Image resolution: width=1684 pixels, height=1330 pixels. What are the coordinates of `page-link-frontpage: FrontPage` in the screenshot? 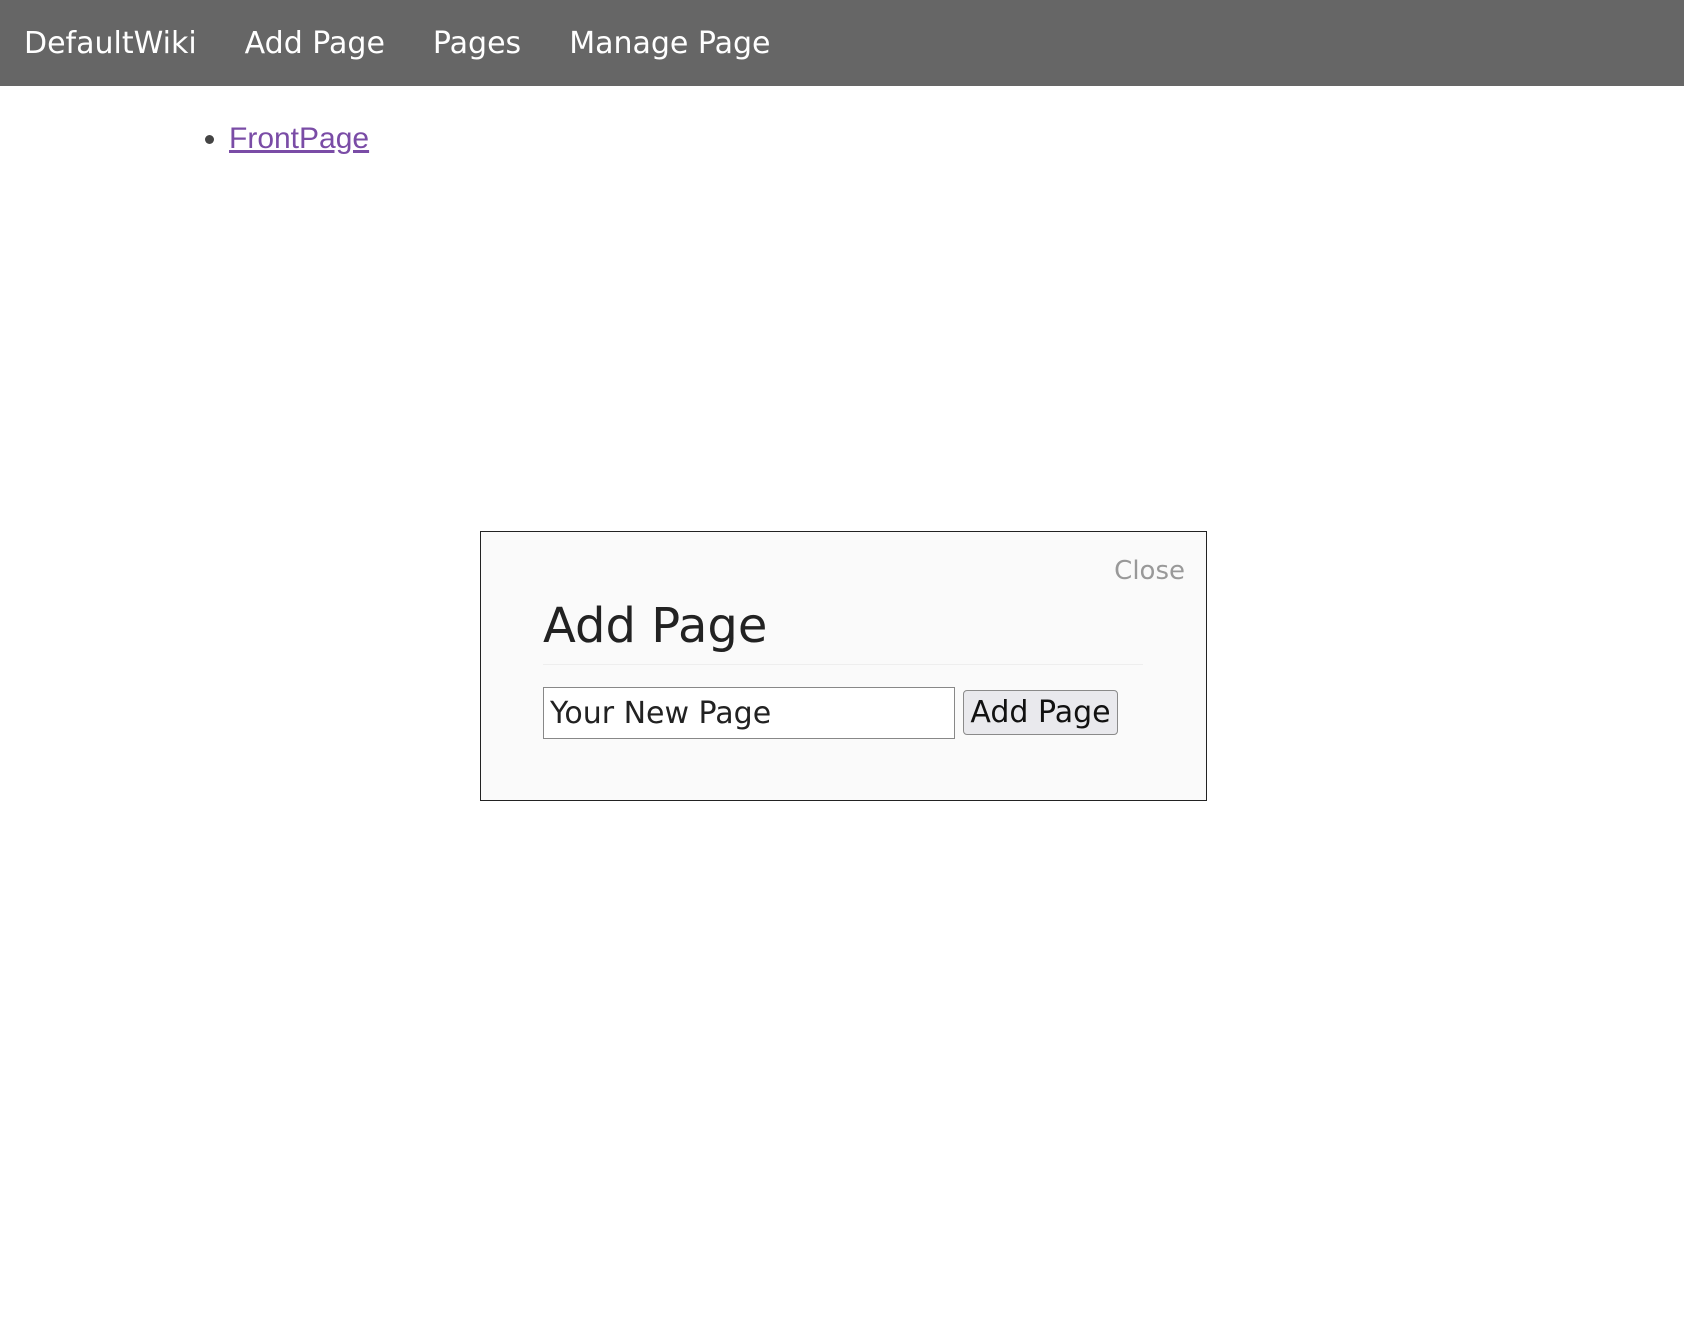 It's located at (299, 138).